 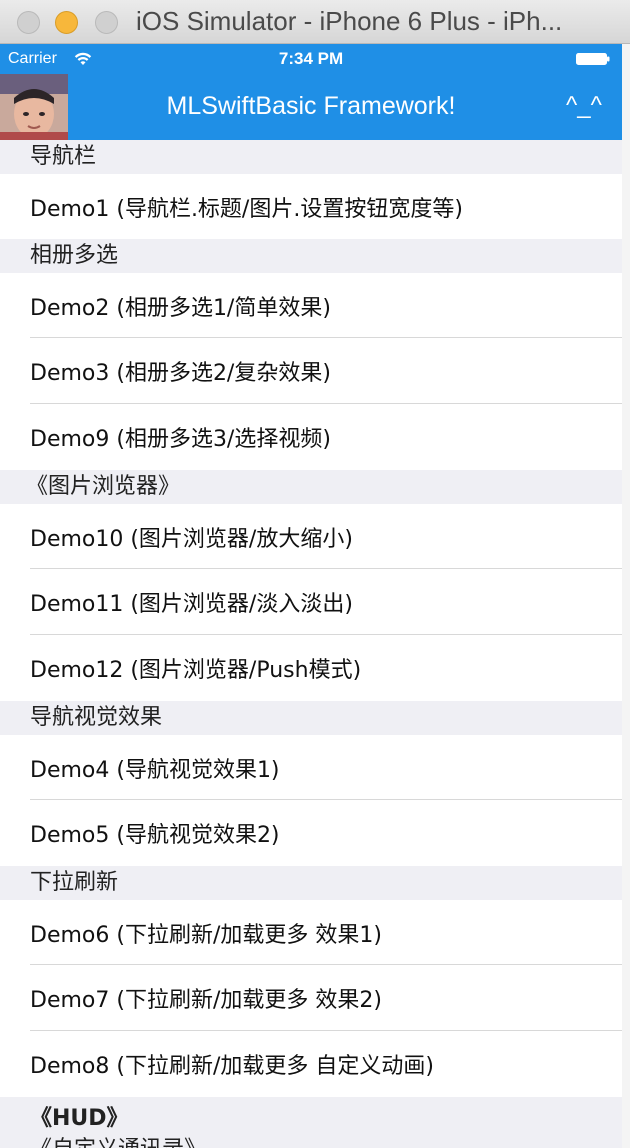 I want to click on list-item: Demo11 (图片浏览器/淡入淡出), so click(x=311, y=602).